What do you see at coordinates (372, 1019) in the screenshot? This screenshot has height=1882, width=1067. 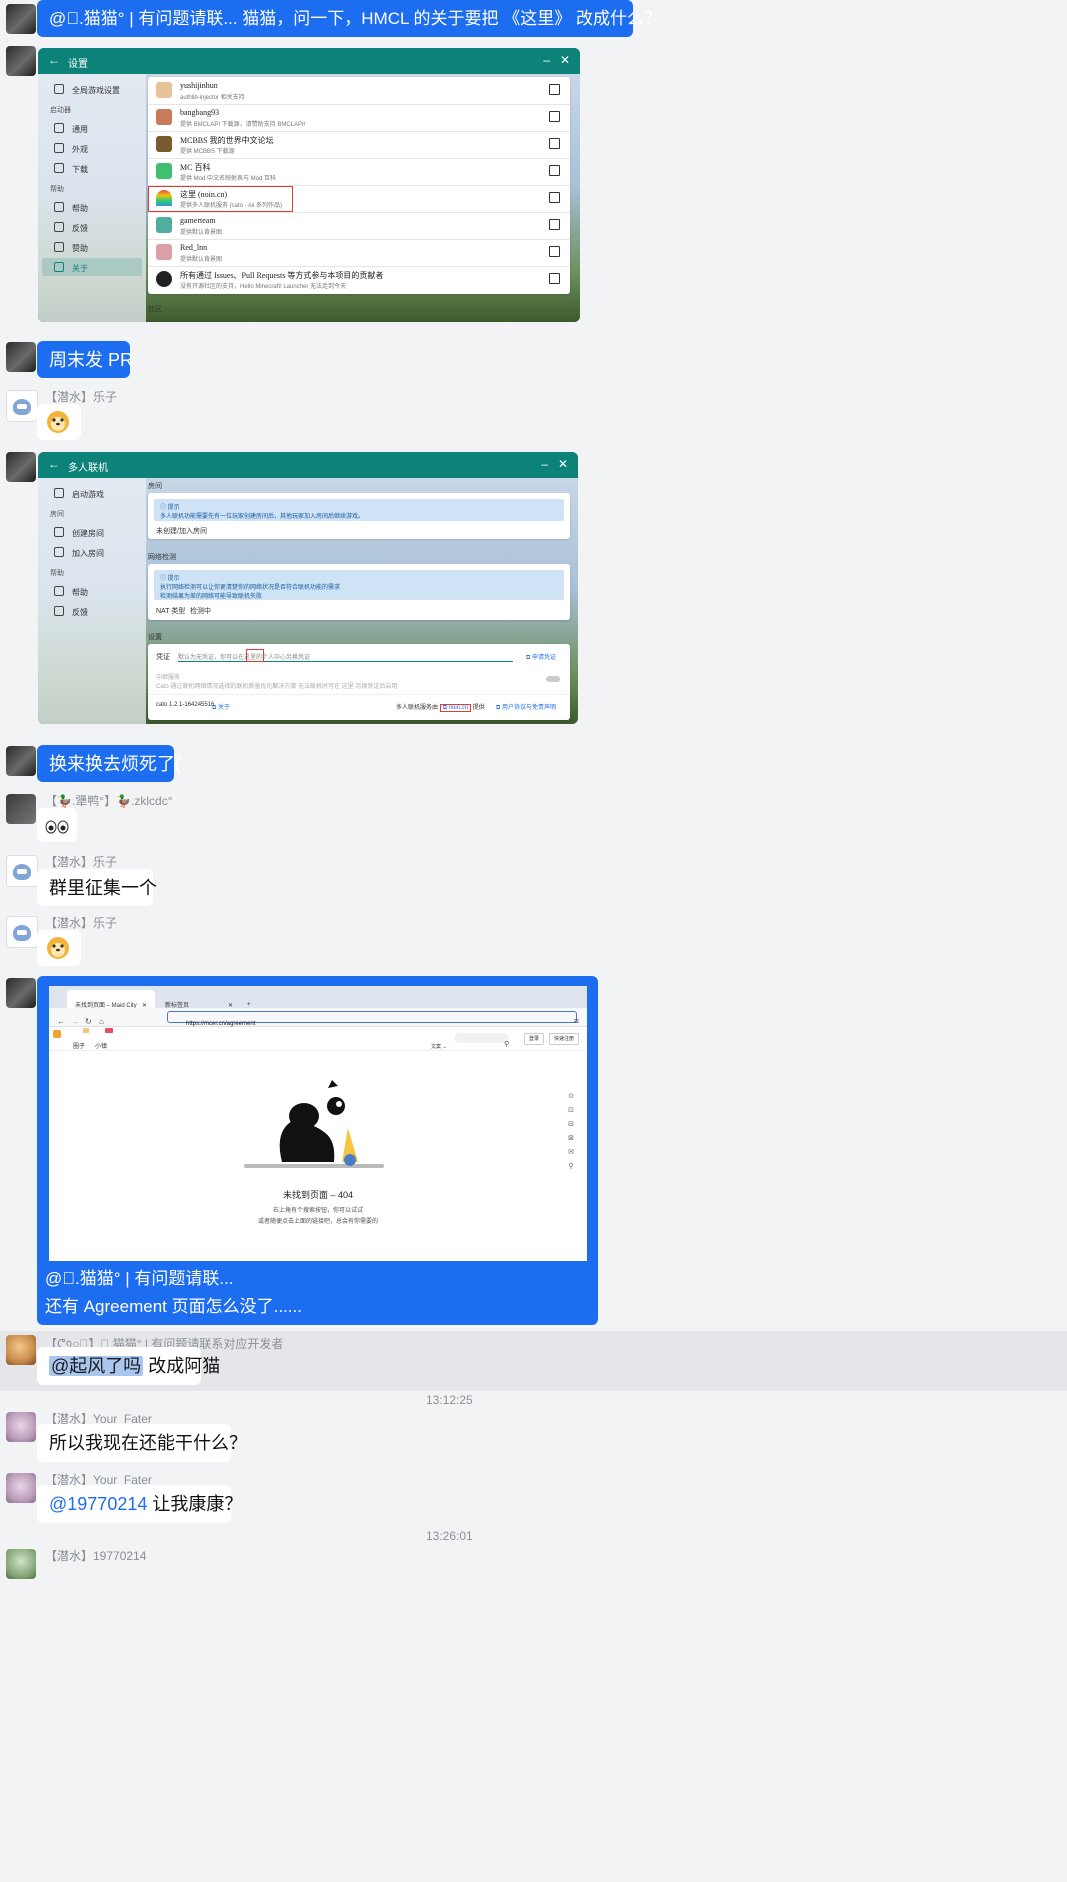 I see `address-bar: https://mcer.cn/agreement` at bounding box center [372, 1019].